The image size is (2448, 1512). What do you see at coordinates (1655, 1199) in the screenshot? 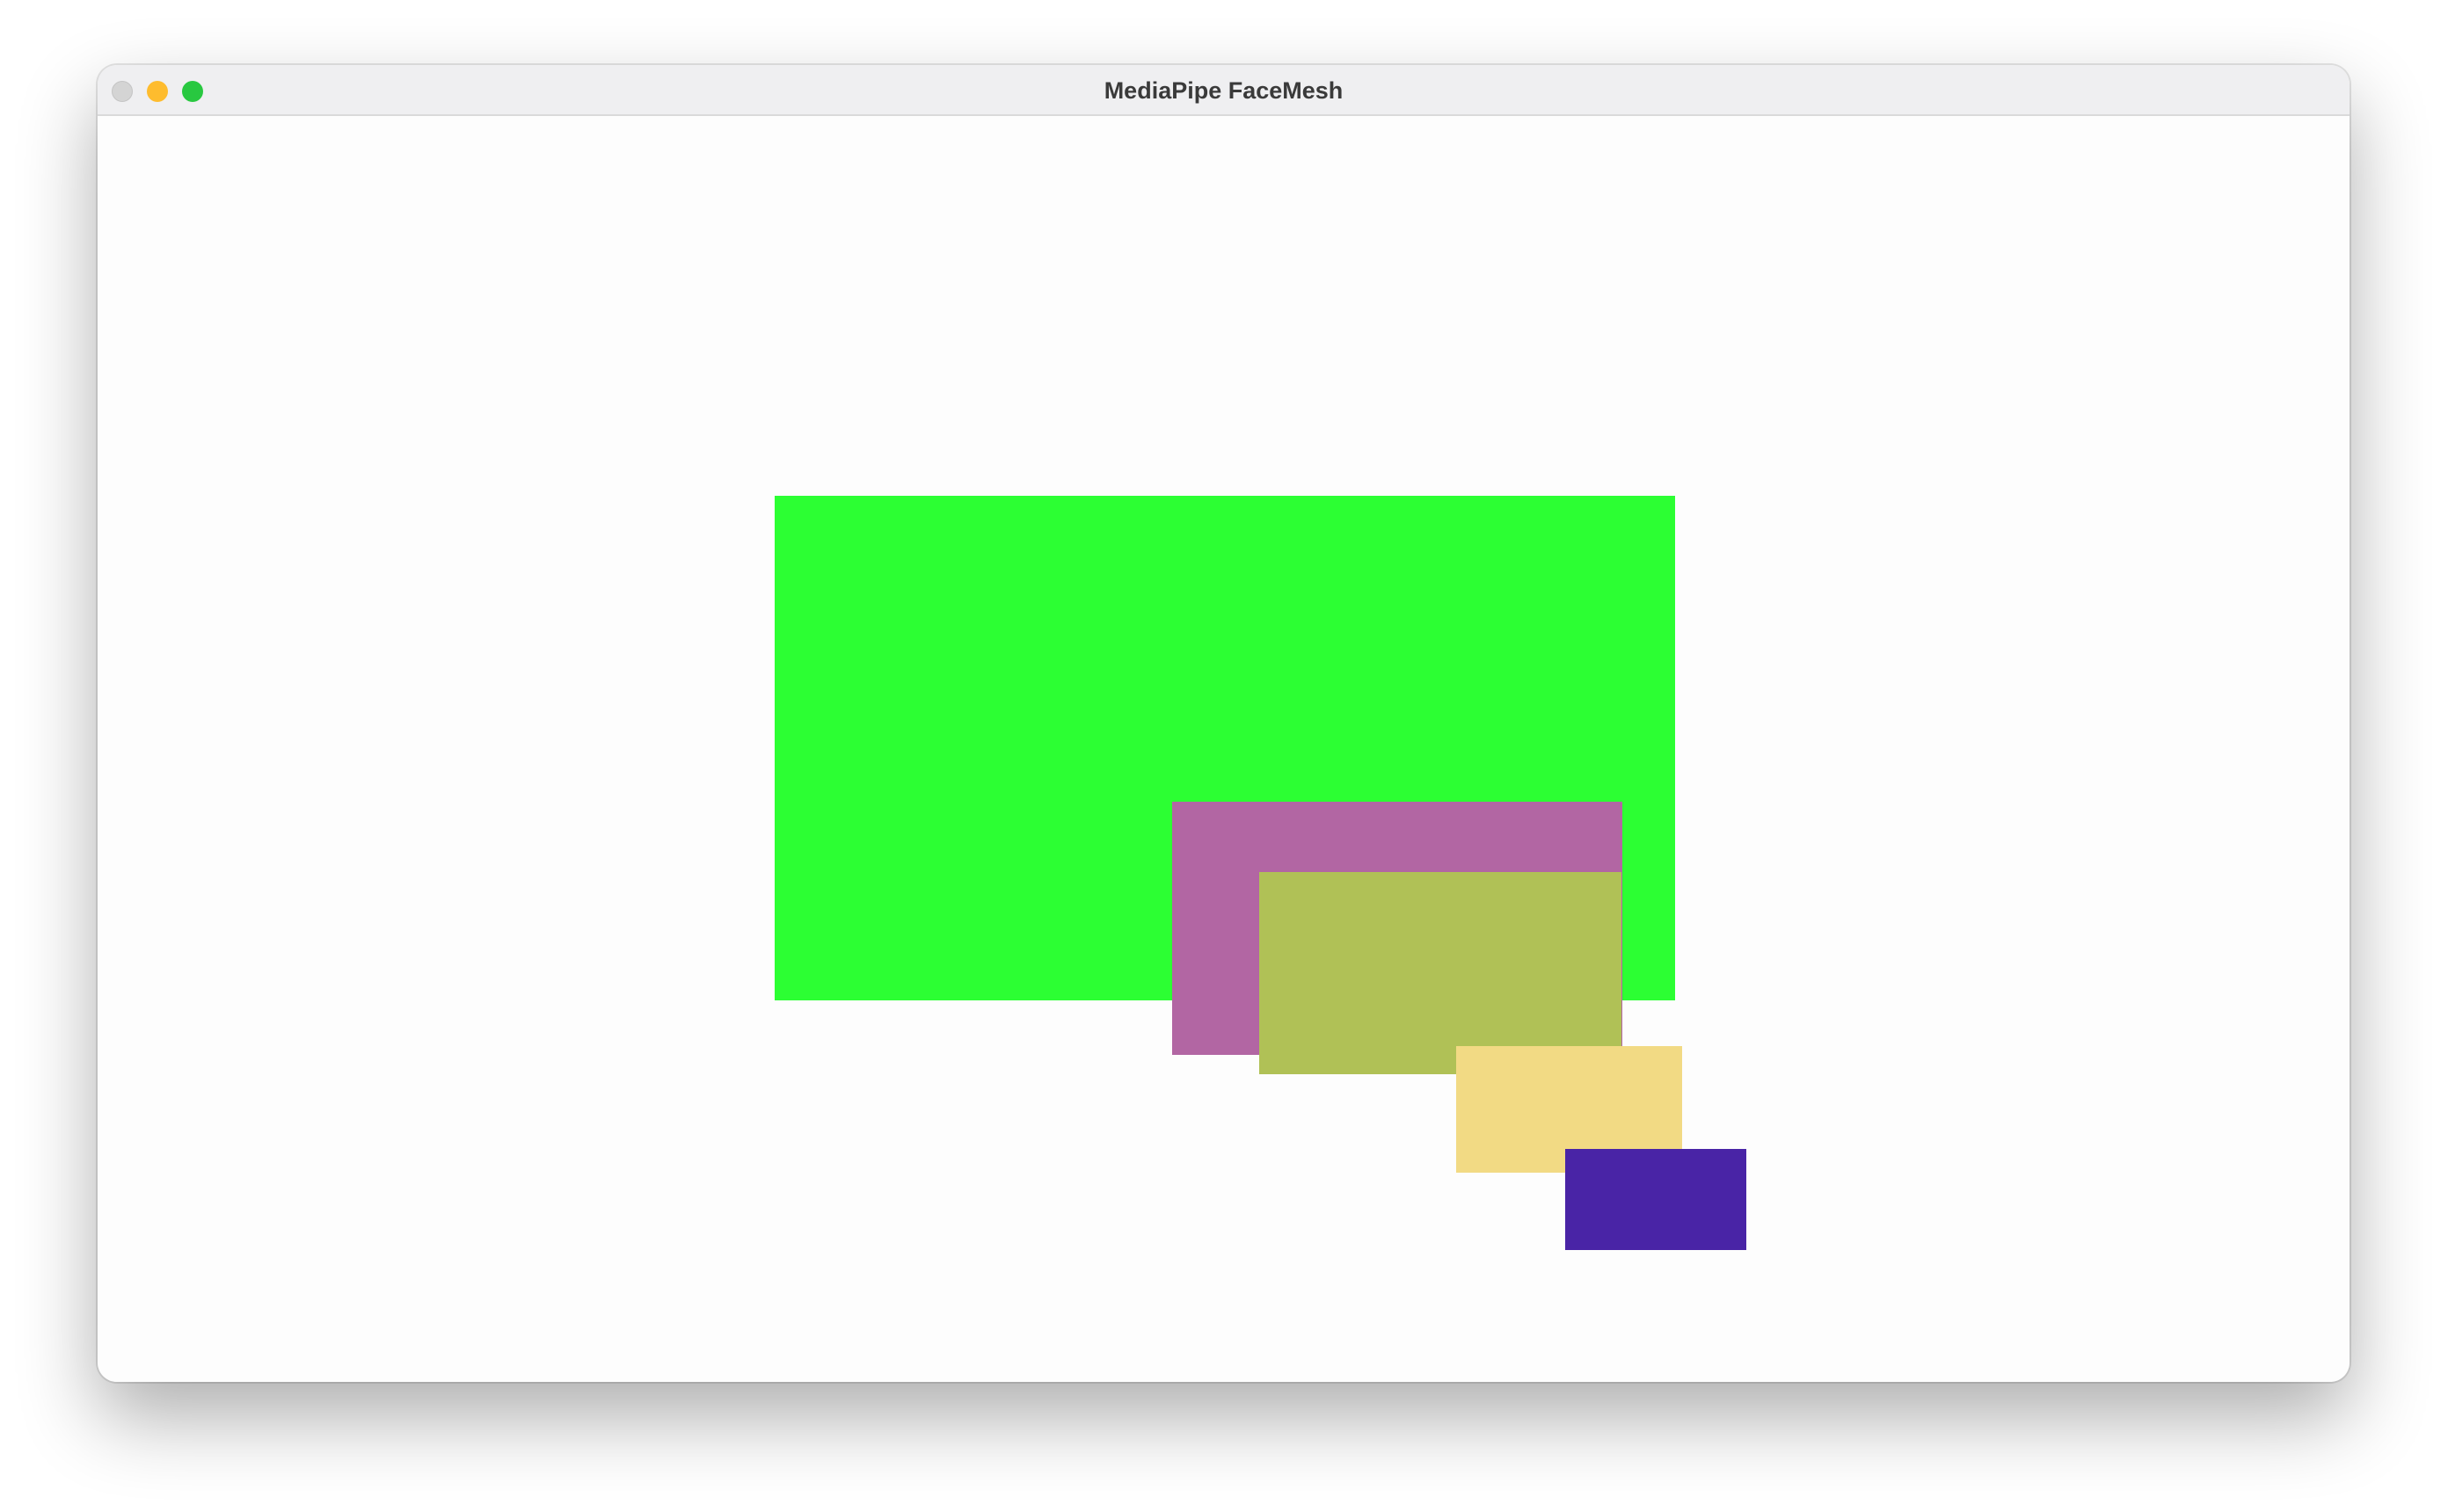
I see `indigo-rectangle` at bounding box center [1655, 1199].